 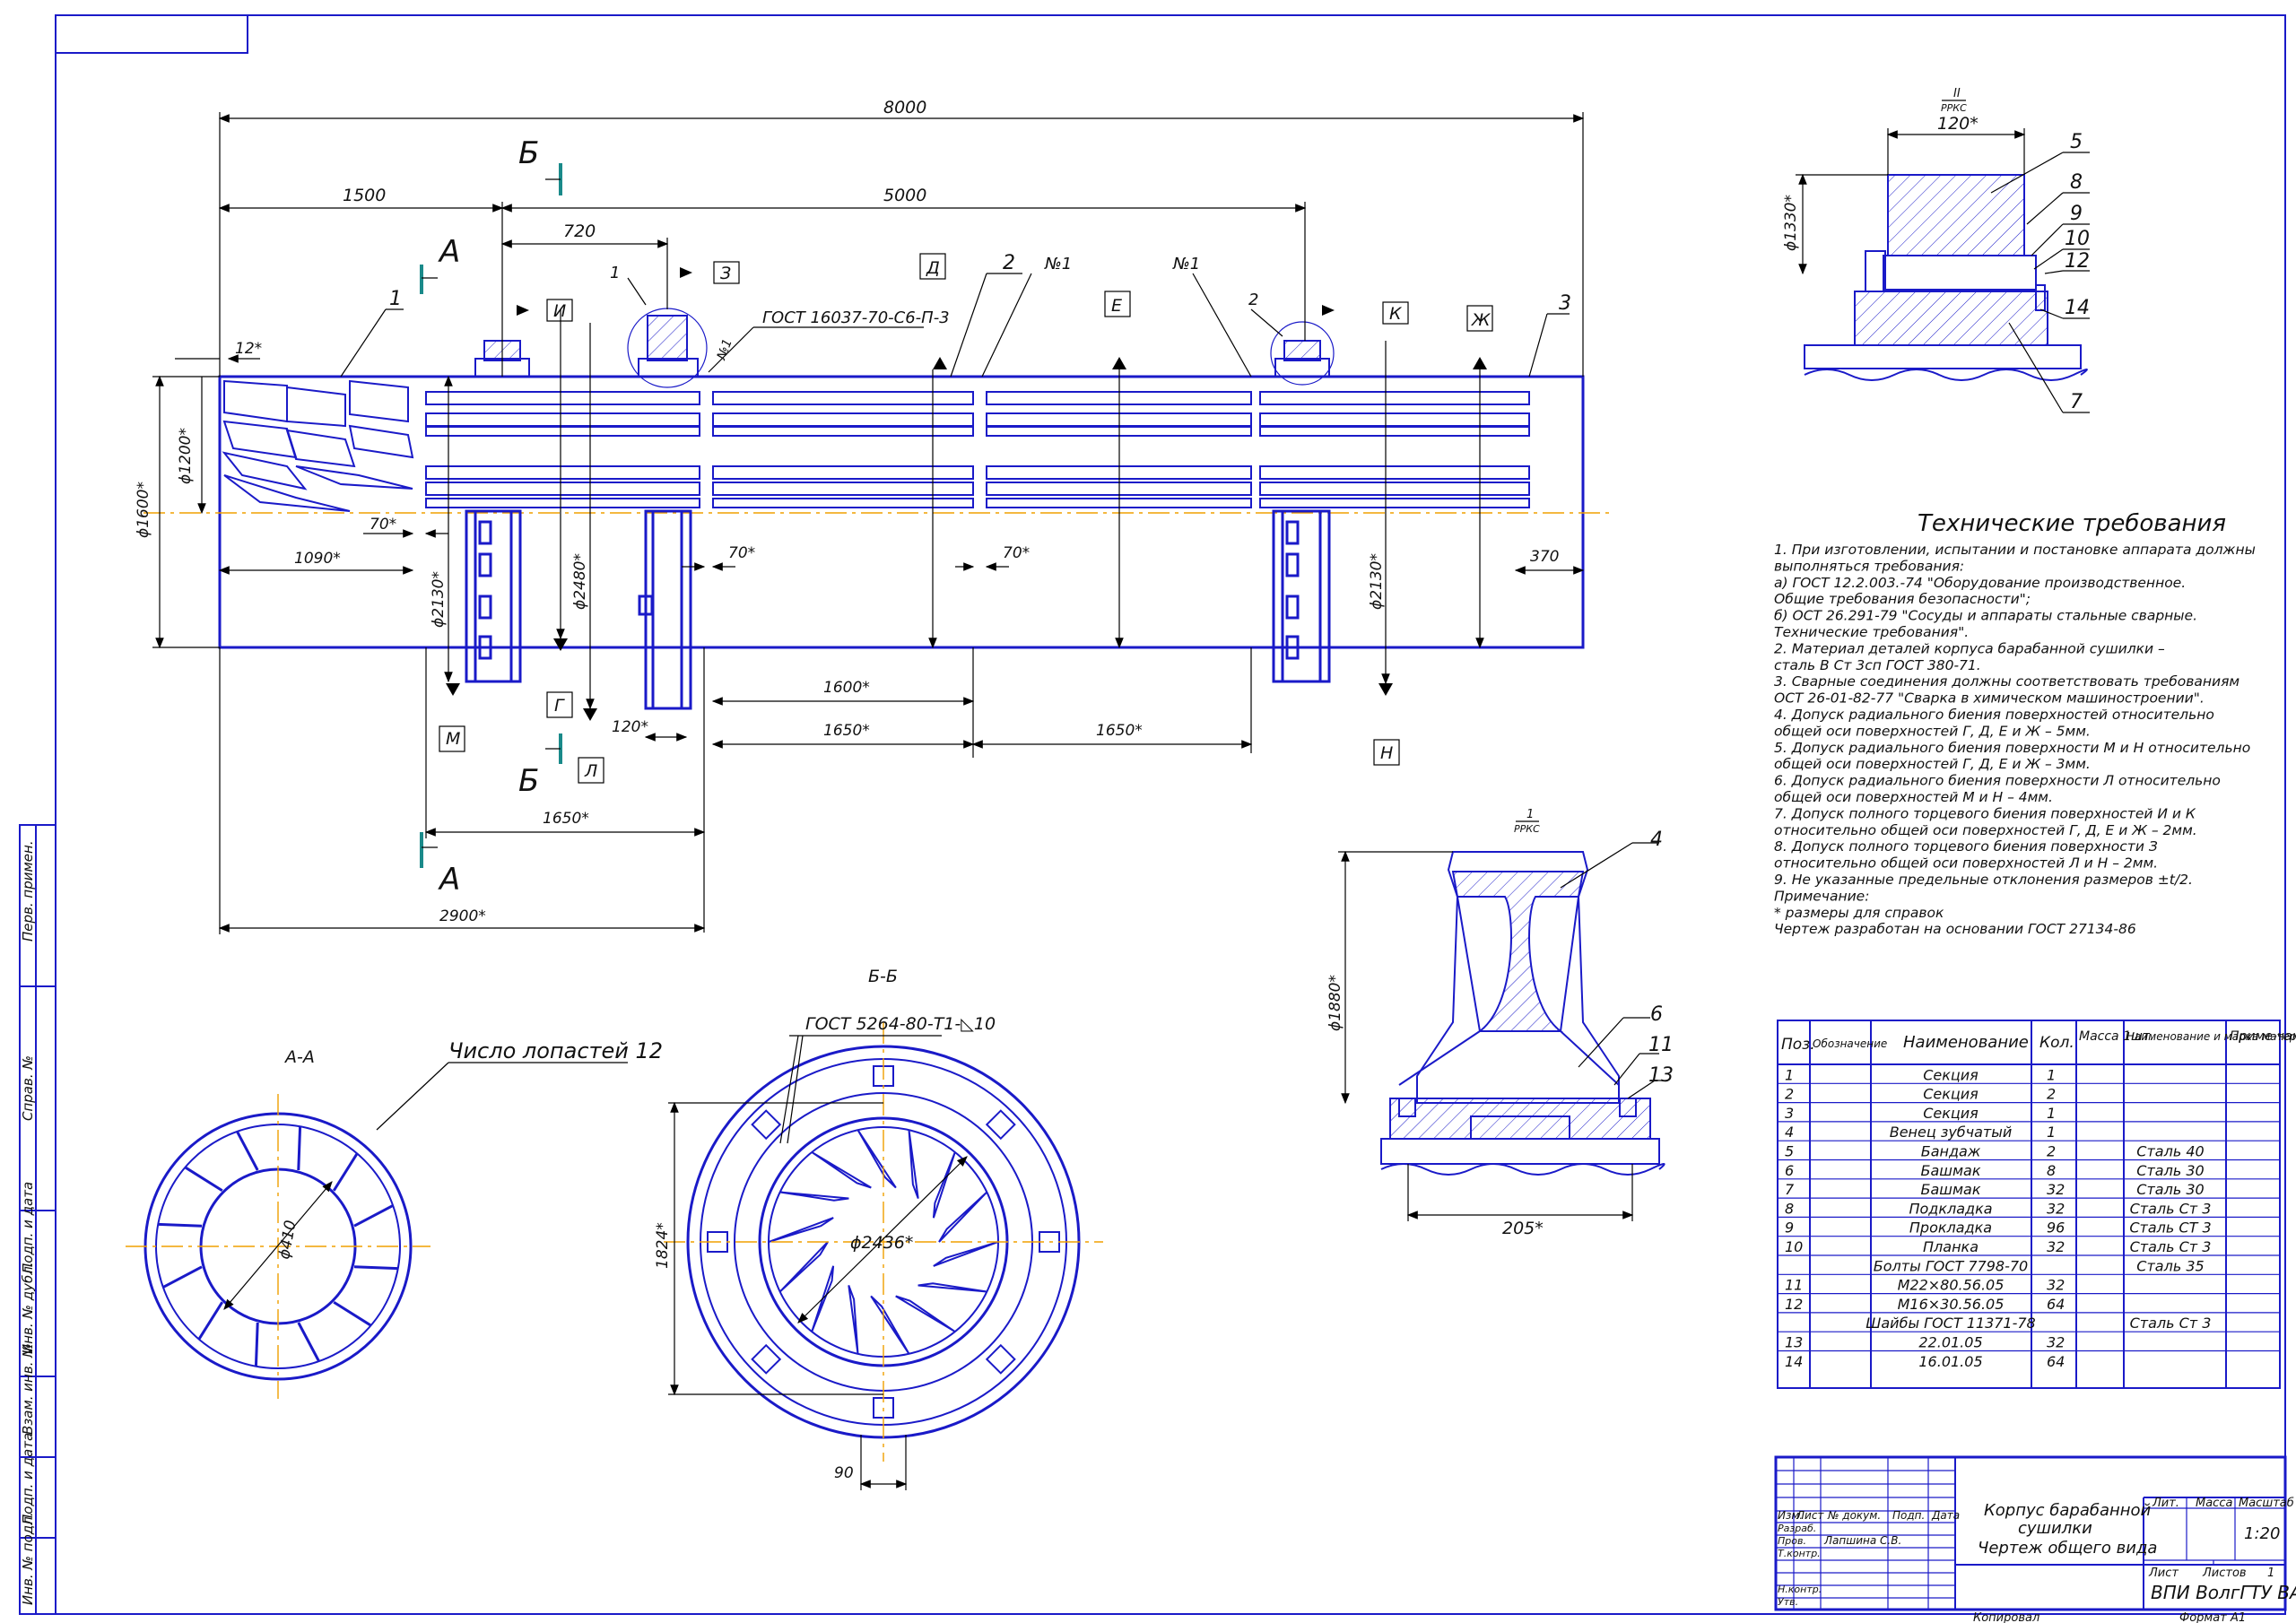 What do you see at coordinates (2170, 1151) in the screenshot?
I see `spec-cell: Сталь 40` at bounding box center [2170, 1151].